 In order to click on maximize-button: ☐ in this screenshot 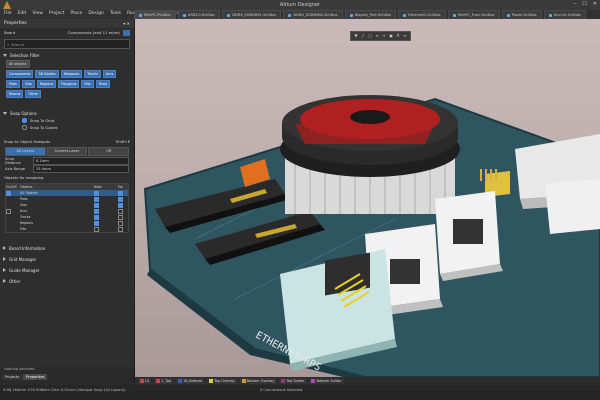, I will do `click(584, 4)`.